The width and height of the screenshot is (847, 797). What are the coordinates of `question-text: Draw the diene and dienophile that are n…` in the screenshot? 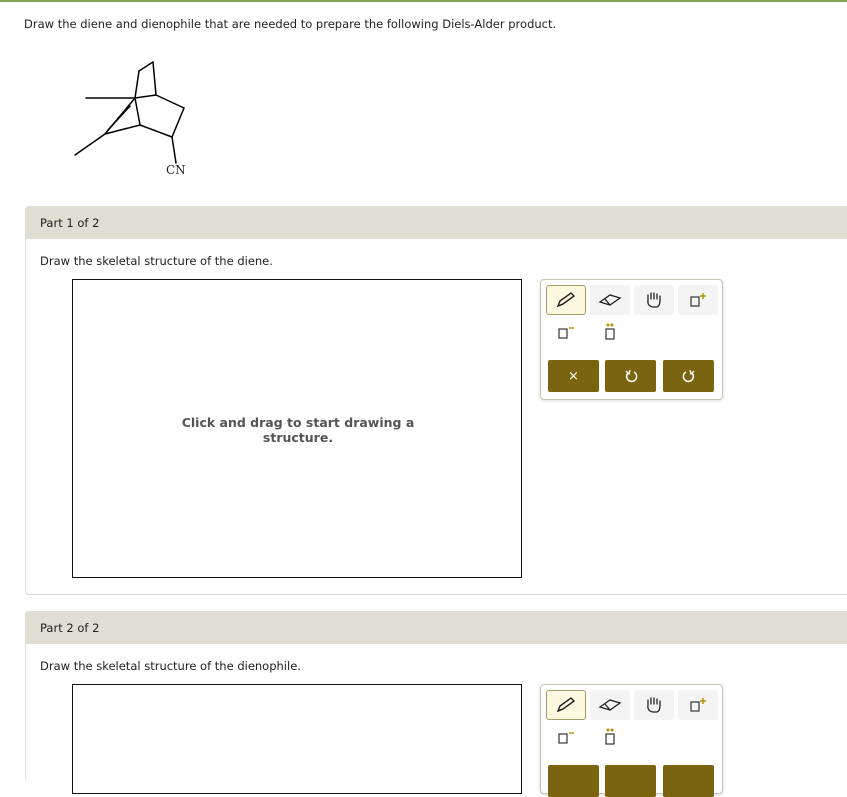 It's located at (290, 24).